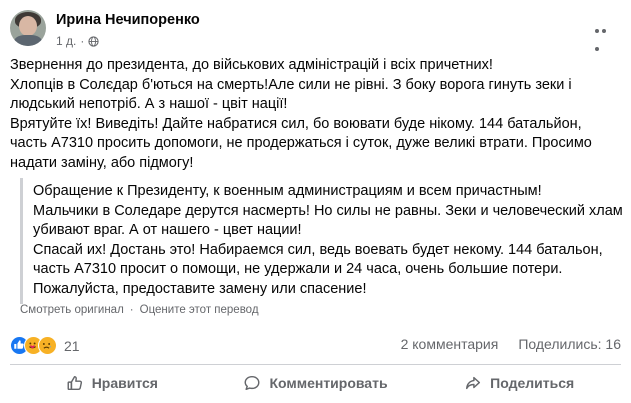  I want to click on post-time: 1 д., so click(66, 41).